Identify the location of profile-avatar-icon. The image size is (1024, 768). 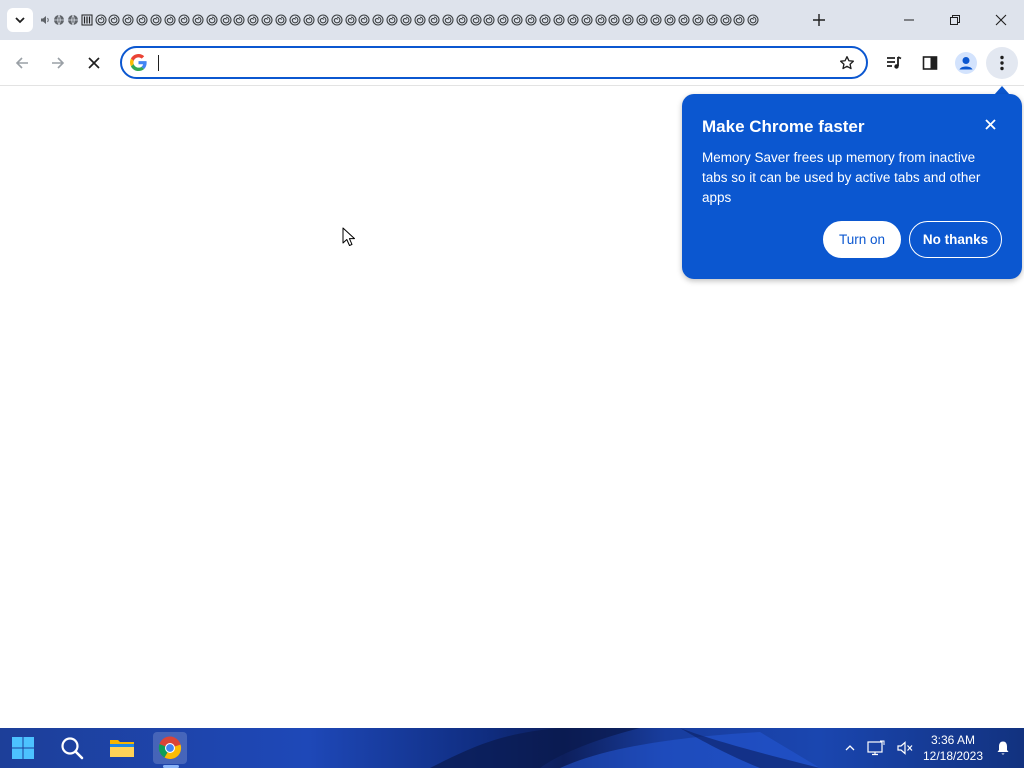
(966, 63).